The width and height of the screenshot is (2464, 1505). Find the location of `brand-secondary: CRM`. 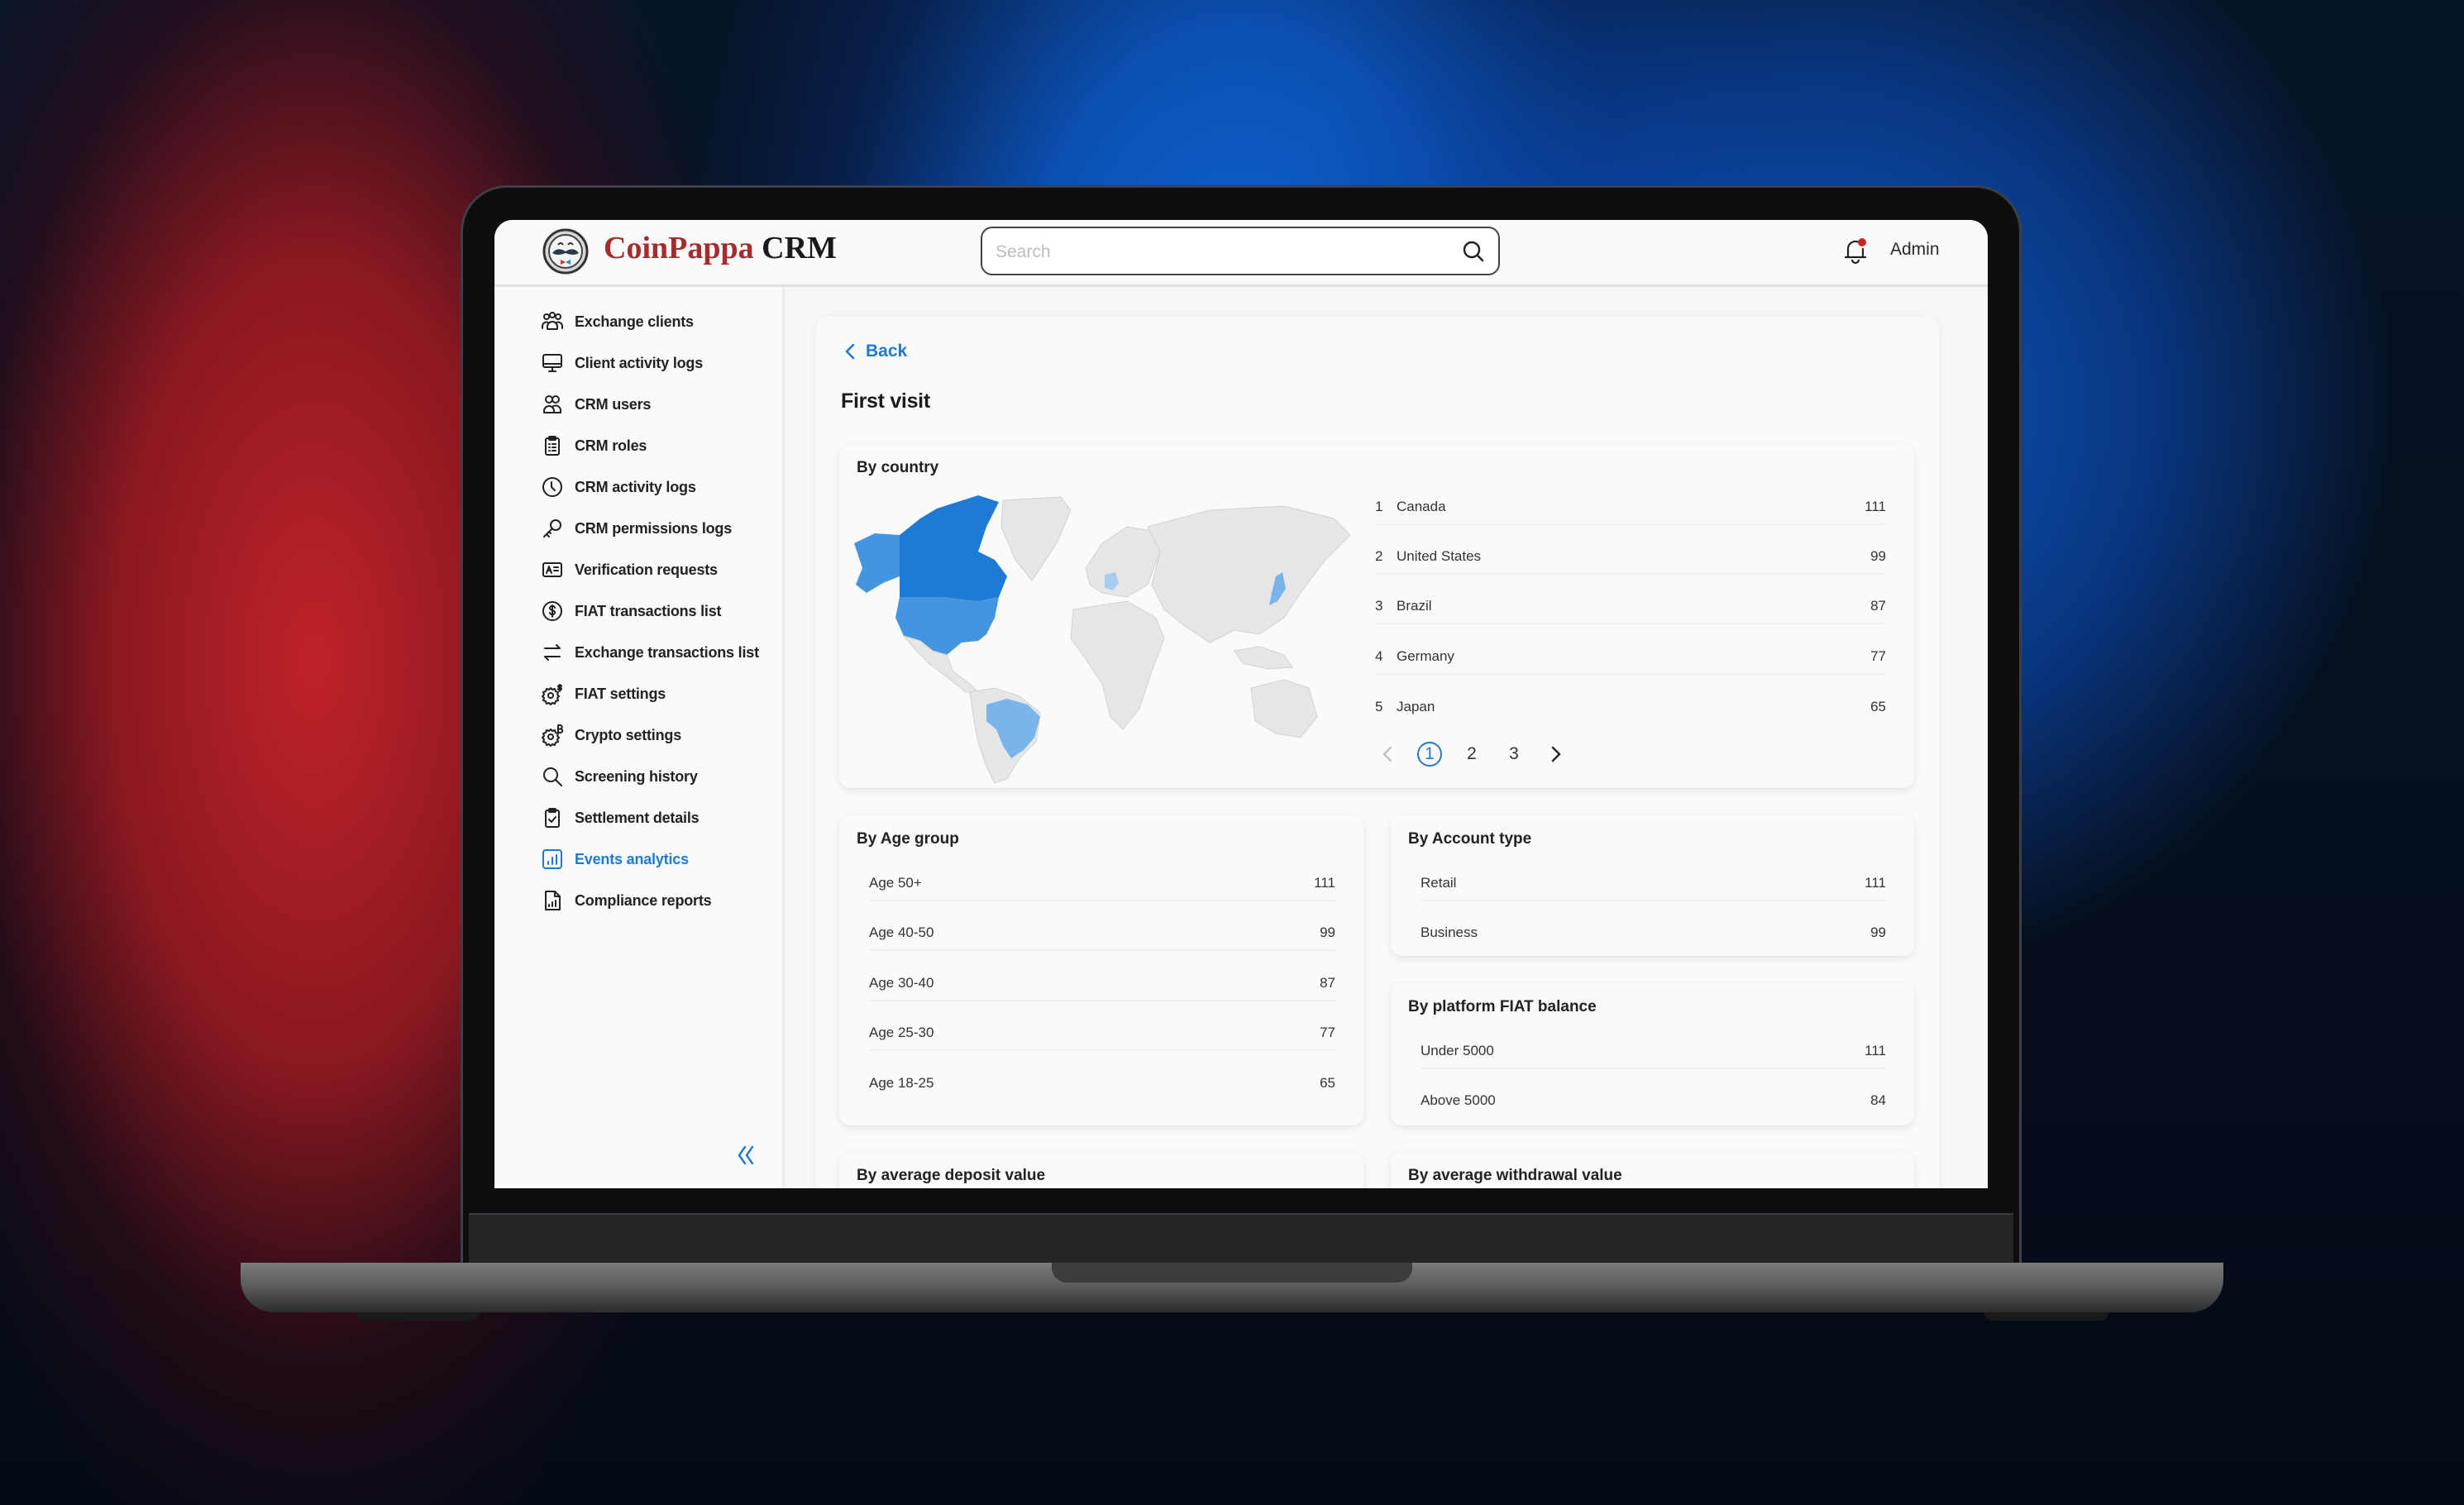

brand-secondary: CRM is located at coordinates (800, 248).